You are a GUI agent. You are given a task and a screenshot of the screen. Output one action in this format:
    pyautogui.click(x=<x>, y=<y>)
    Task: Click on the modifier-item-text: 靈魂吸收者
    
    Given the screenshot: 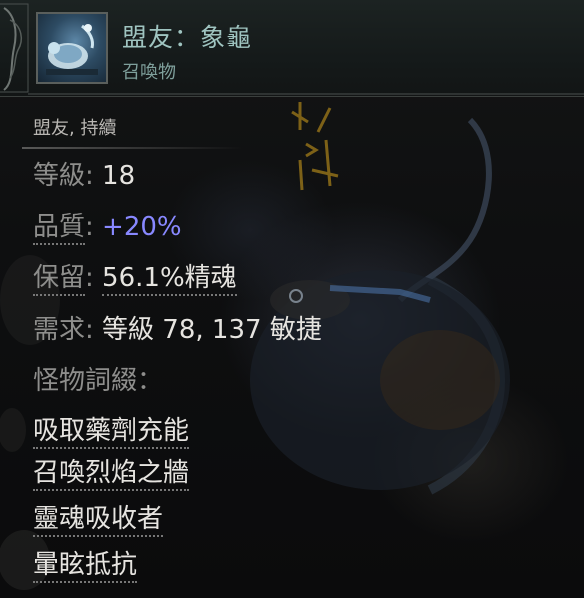 What is the action you would take?
    pyautogui.click(x=98, y=520)
    